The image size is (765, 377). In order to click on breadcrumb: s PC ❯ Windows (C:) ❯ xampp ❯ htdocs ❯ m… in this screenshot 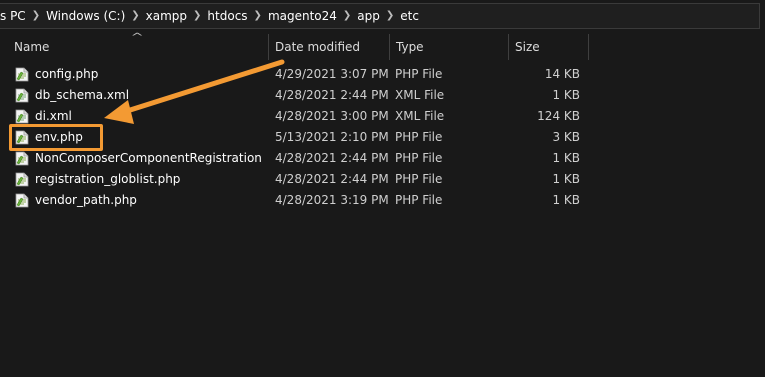, I will do `click(212, 16)`.